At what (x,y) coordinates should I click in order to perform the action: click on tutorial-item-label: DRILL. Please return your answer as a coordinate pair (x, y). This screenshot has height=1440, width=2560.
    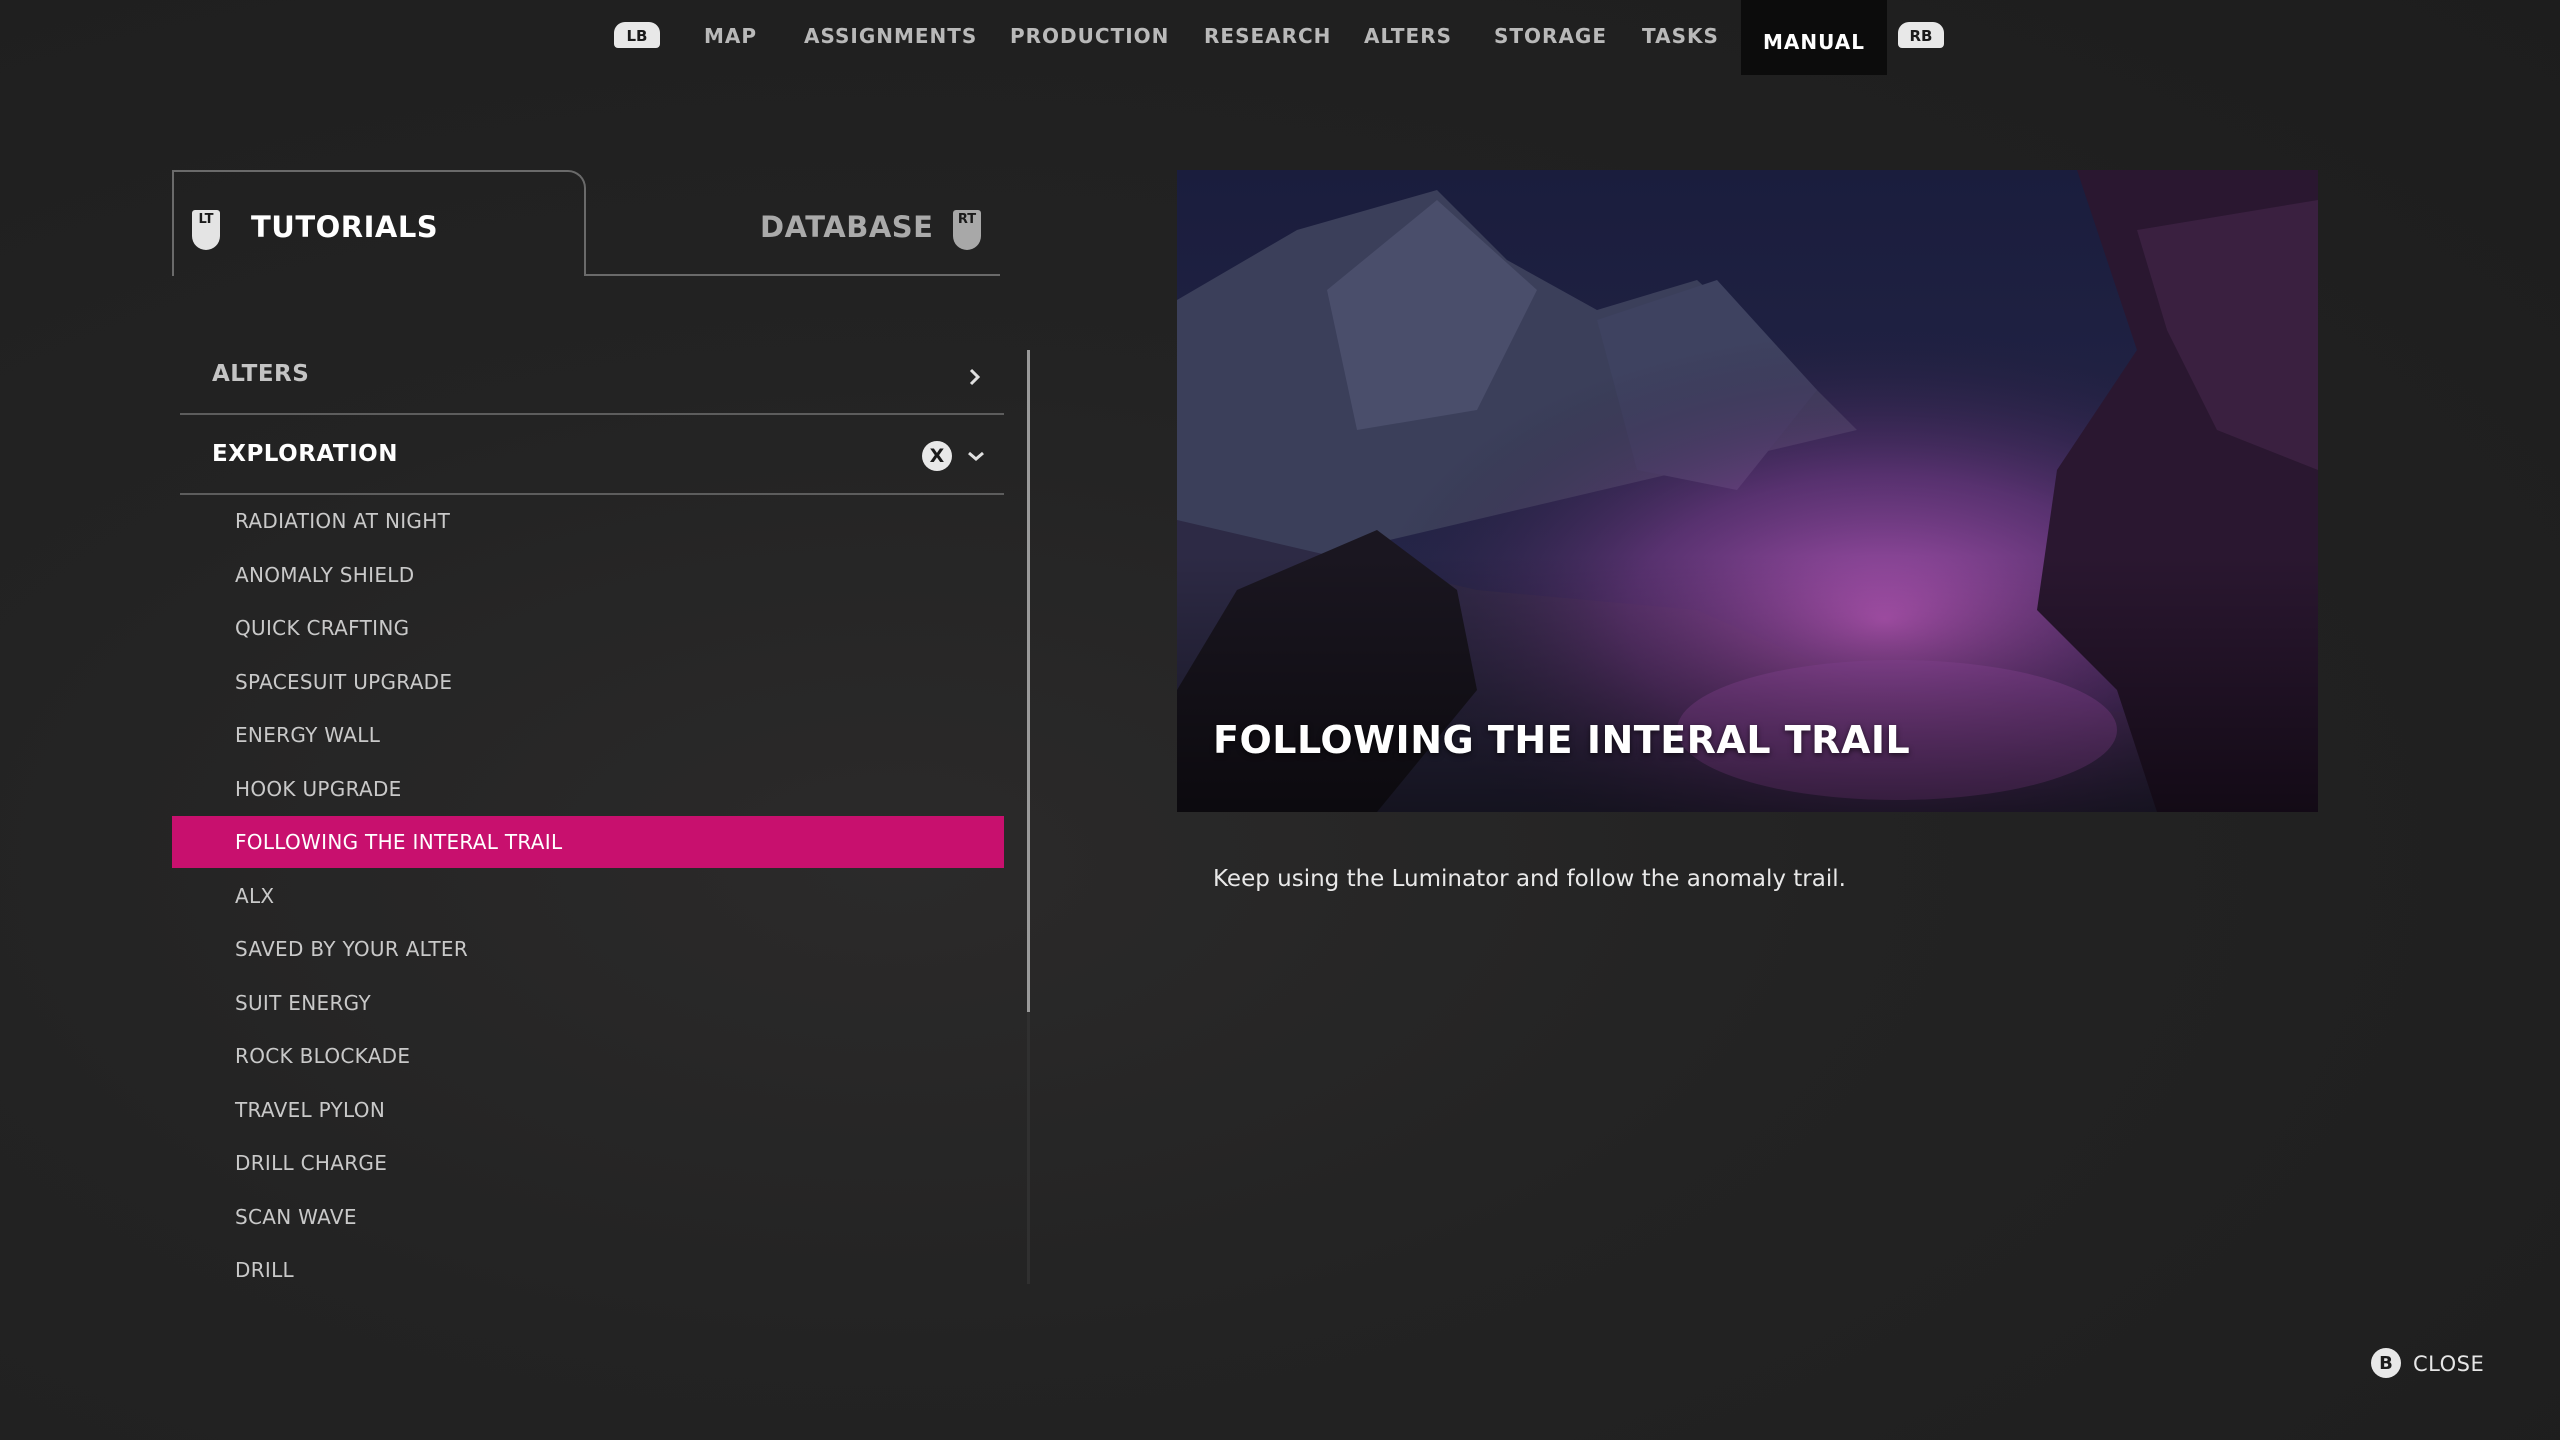
    Looking at the image, I should click on (264, 1270).